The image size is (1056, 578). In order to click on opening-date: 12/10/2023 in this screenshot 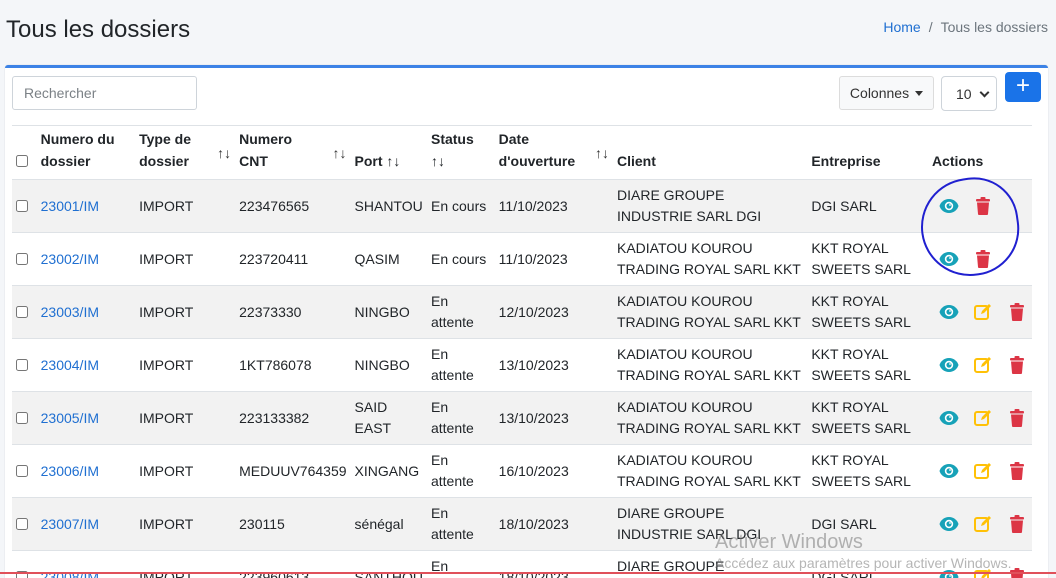, I will do `click(553, 312)`.